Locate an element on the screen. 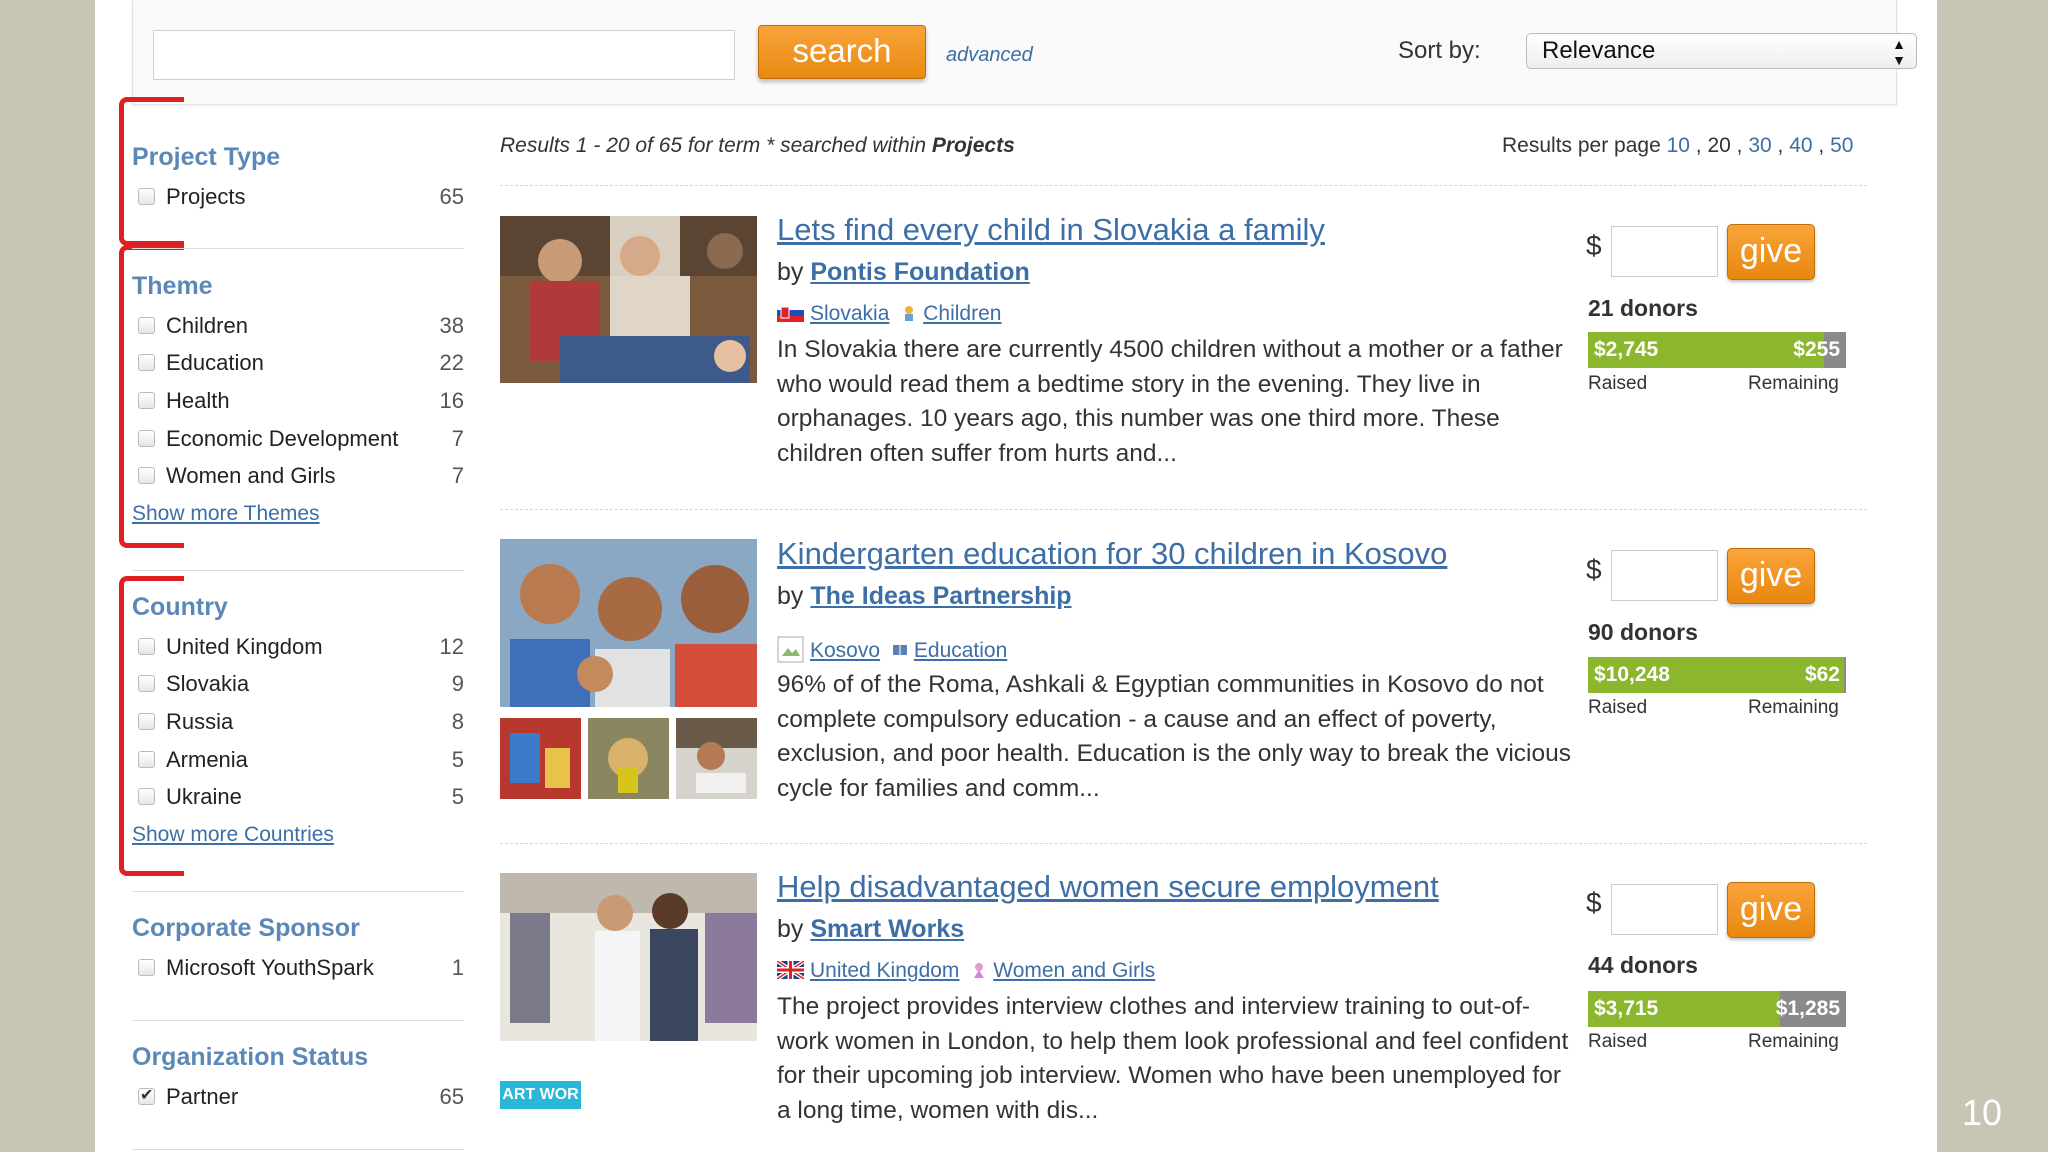 The width and height of the screenshot is (2048, 1152). results-scope: Projects is located at coordinates (973, 145).